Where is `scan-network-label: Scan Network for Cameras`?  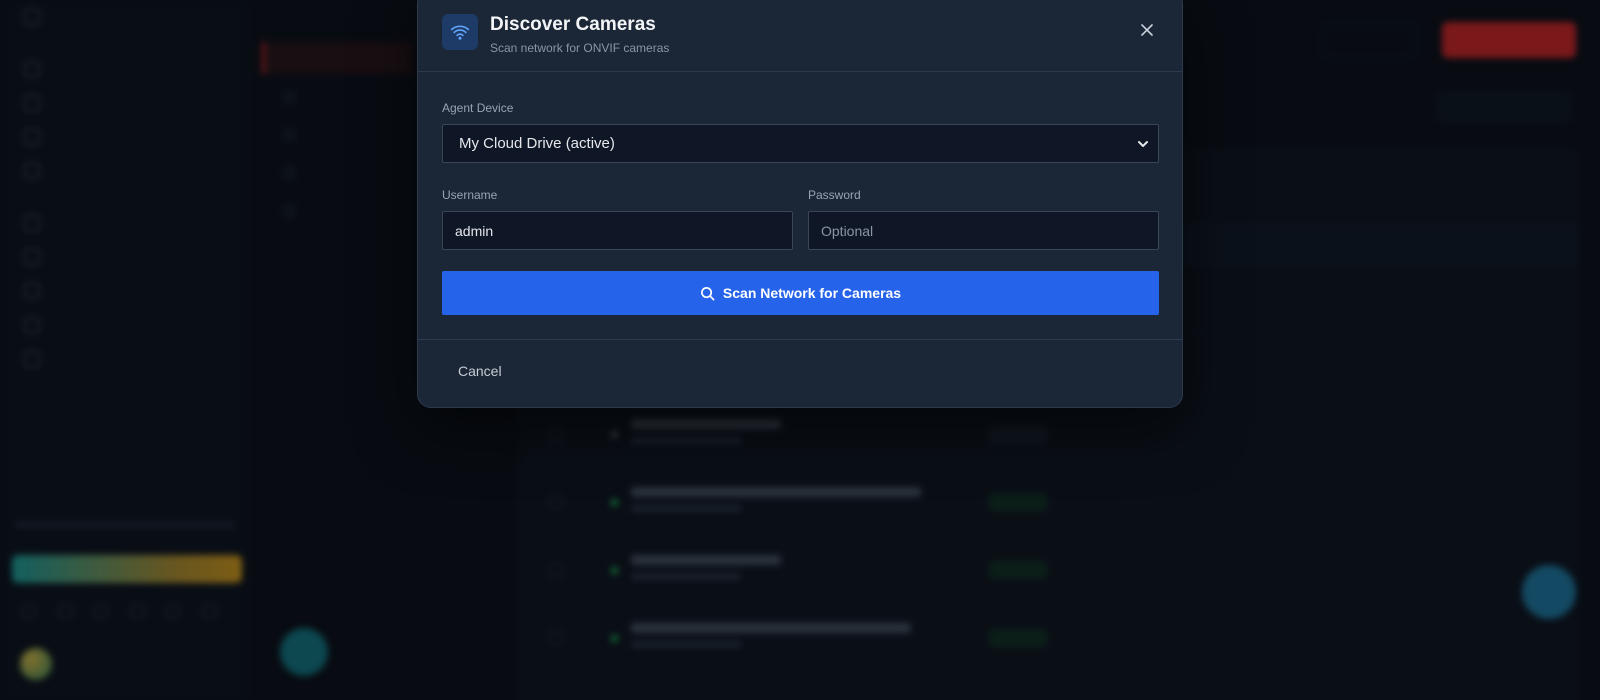 scan-network-label: Scan Network for Cameras is located at coordinates (812, 293).